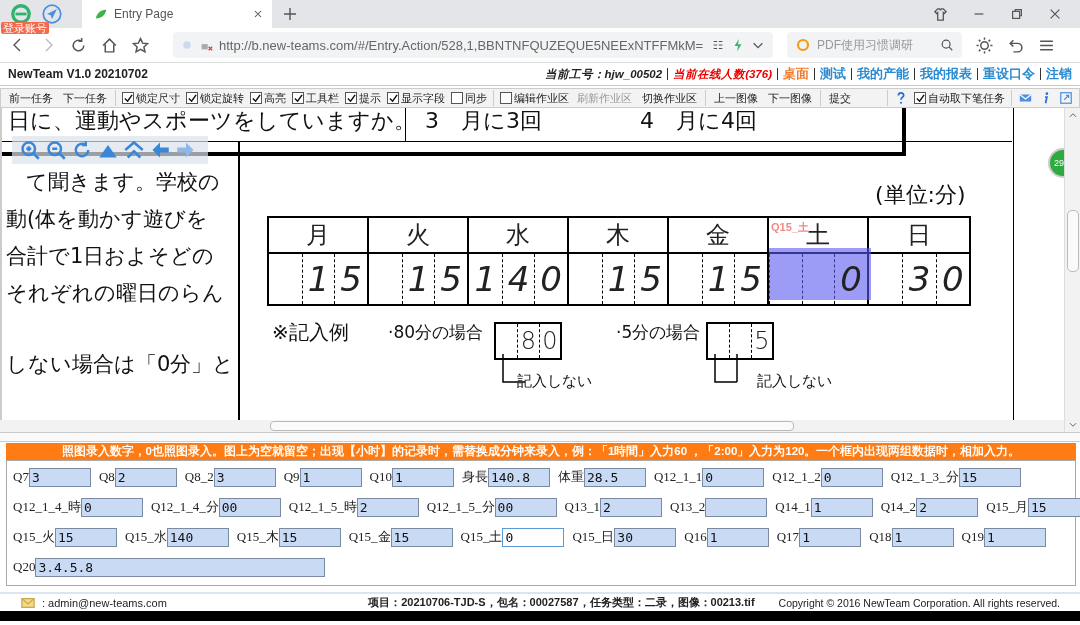 This screenshot has height=625, width=1080. I want to click on toolbar-button: 前一任务, so click(31, 98).